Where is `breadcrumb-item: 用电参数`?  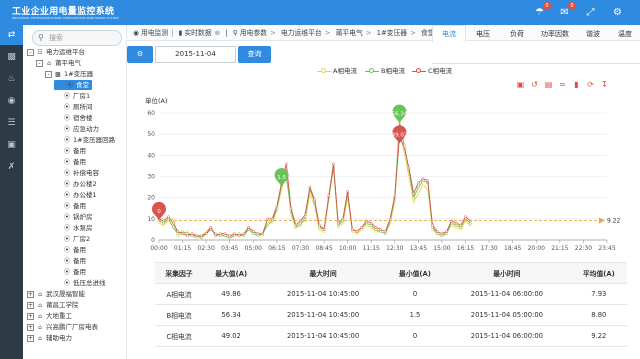 breadcrumb-item: 用电参数 is located at coordinates (253, 33).